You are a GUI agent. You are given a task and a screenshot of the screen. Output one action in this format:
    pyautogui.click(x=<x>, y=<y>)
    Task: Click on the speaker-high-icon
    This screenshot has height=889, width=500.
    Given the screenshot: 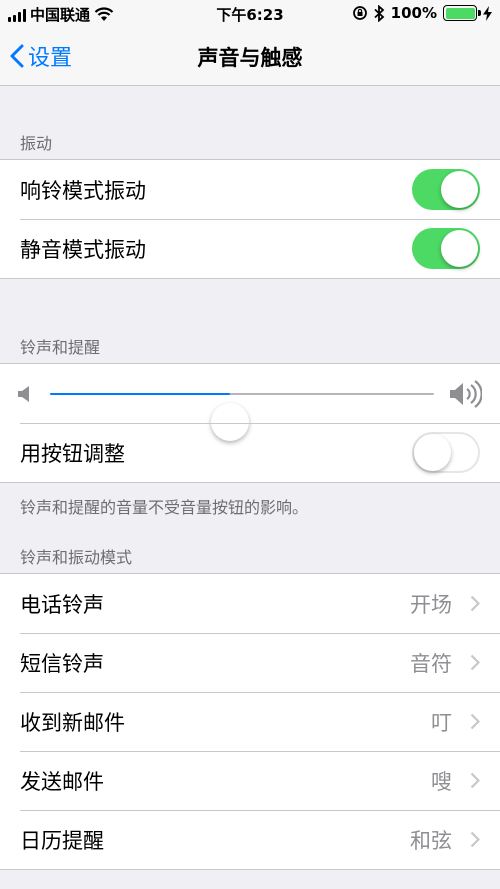 What is the action you would take?
    pyautogui.click(x=466, y=394)
    